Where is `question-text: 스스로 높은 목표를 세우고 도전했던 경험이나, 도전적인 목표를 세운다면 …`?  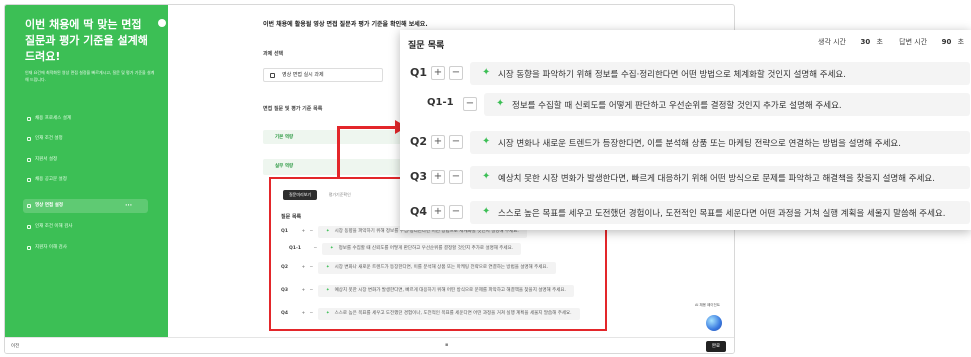 question-text: 스스로 높은 목표를 세우고 도전했던 경험이나, 도전적인 목표를 세운다면 … is located at coordinates (722, 214).